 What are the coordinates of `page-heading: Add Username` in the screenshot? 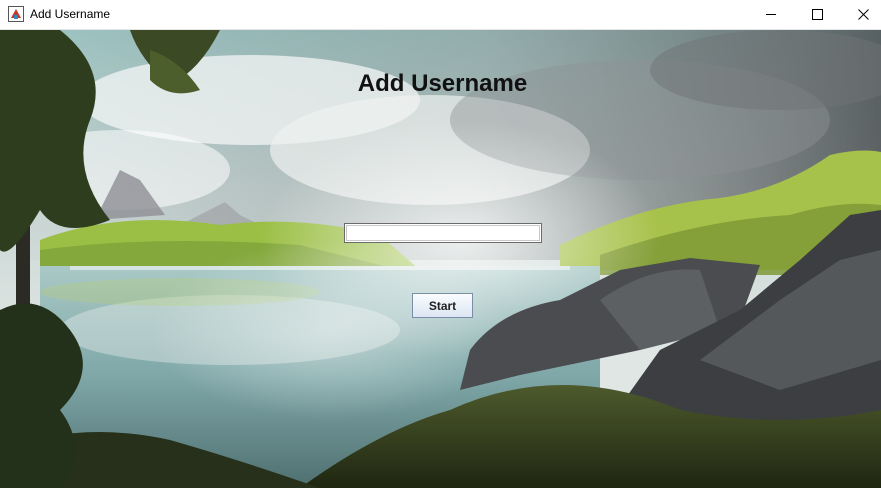 It's located at (442, 83).